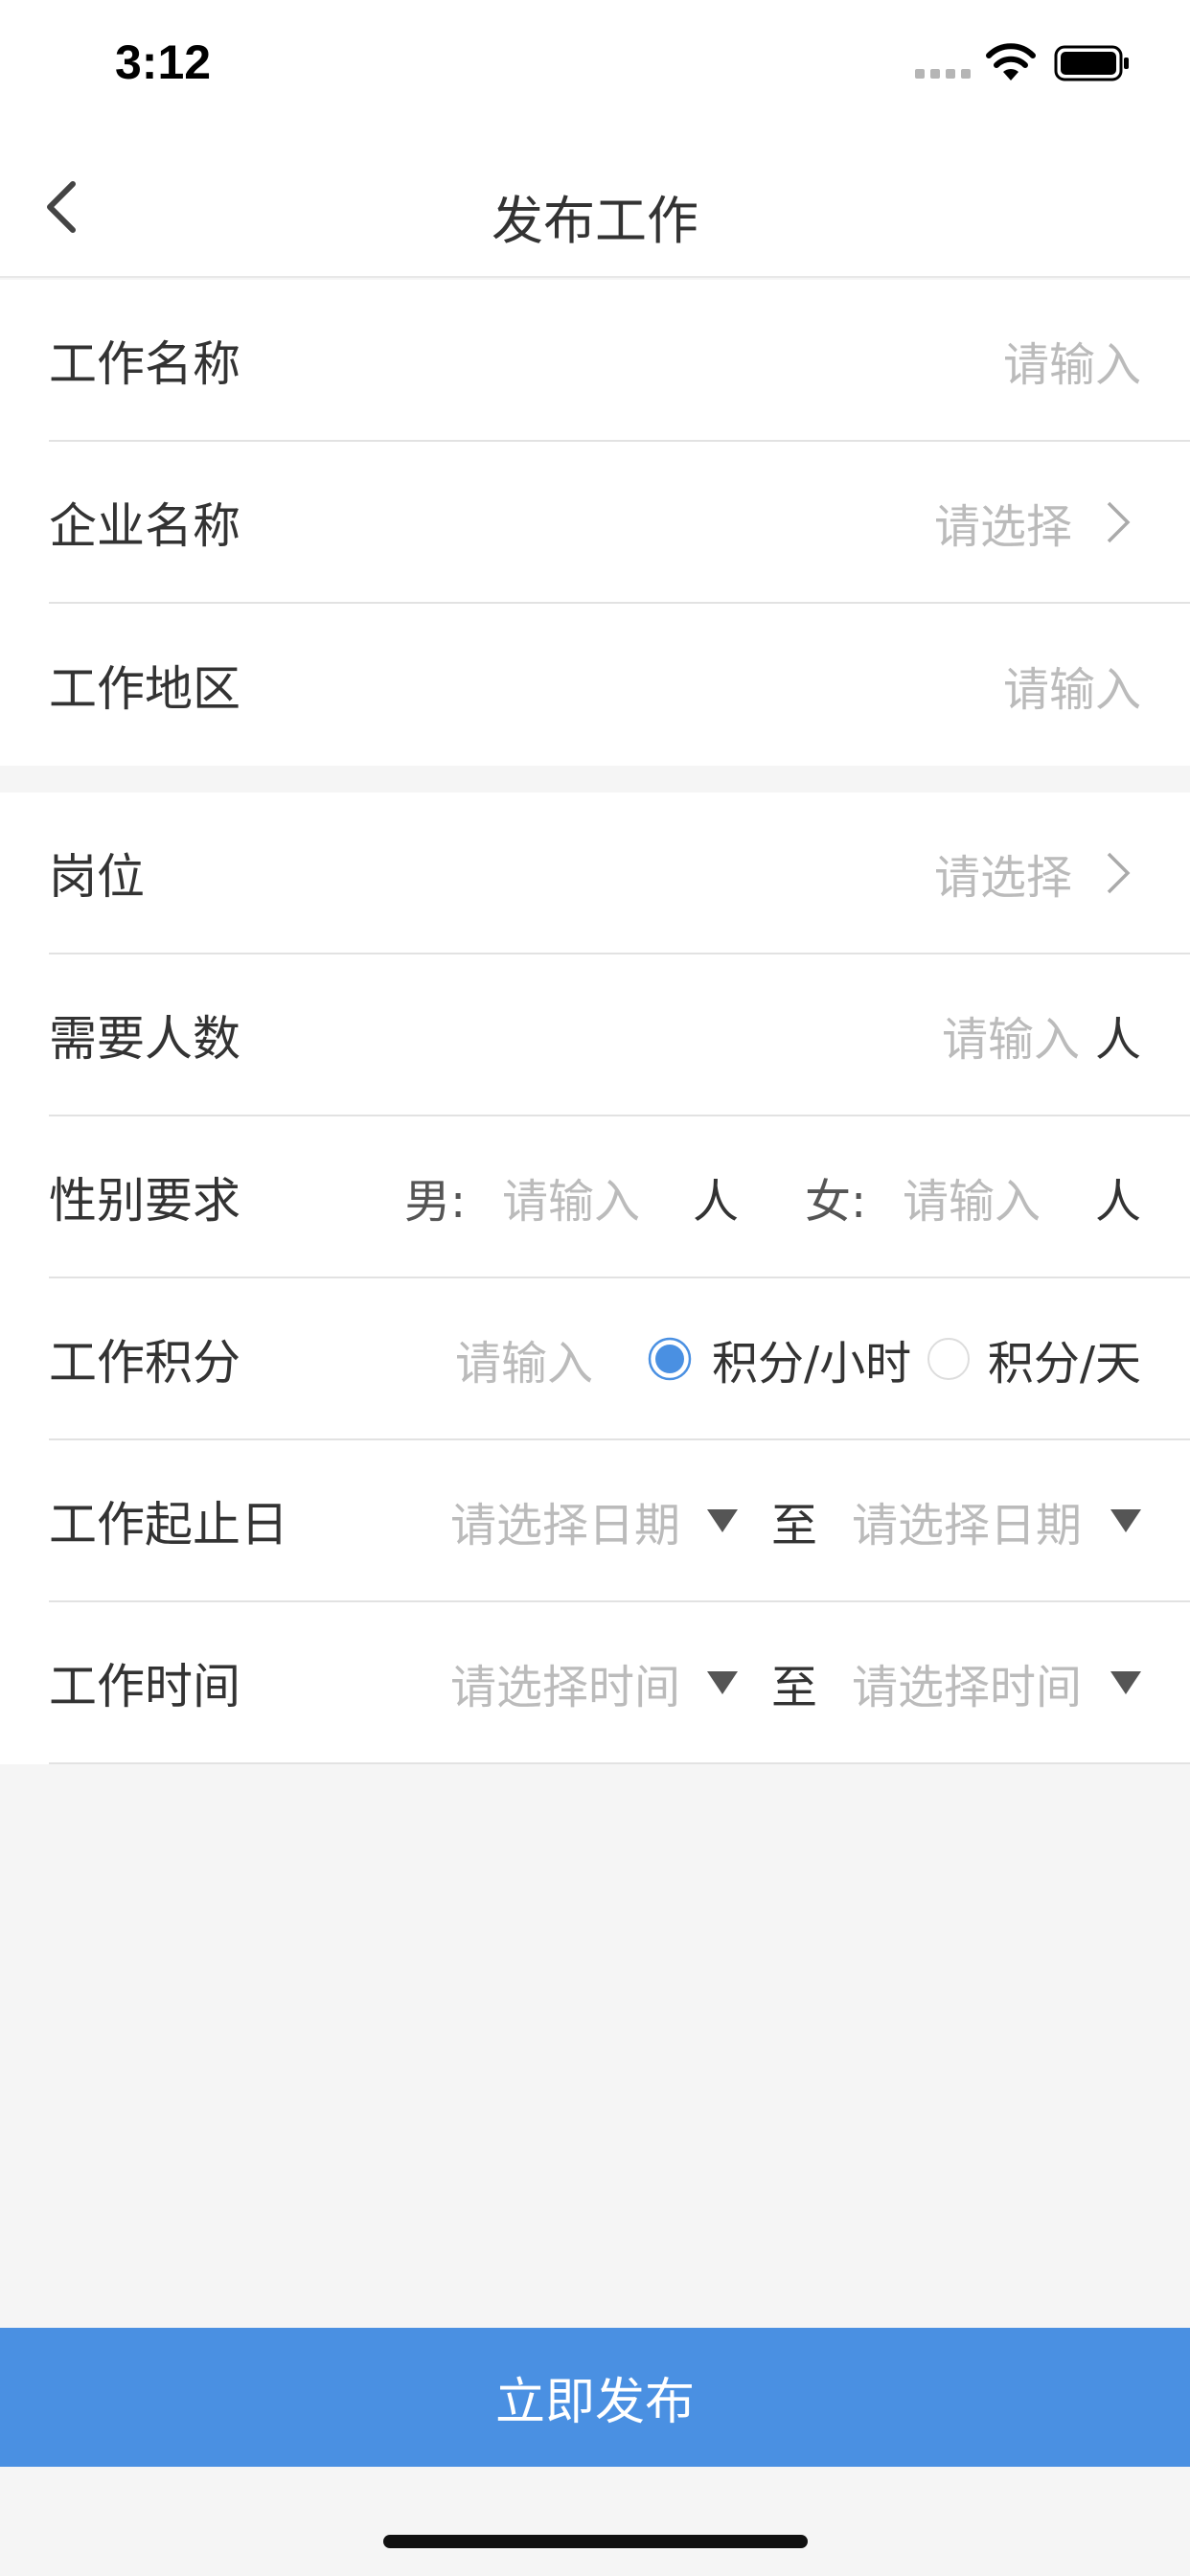  I want to click on end-date-select: 请选择日期, so click(967, 1520).